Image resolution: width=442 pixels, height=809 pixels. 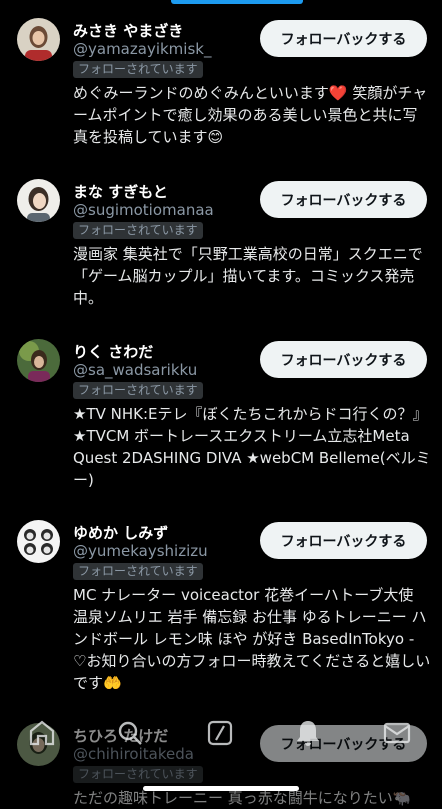 What do you see at coordinates (42, 733) in the screenshot?
I see `home-icon` at bounding box center [42, 733].